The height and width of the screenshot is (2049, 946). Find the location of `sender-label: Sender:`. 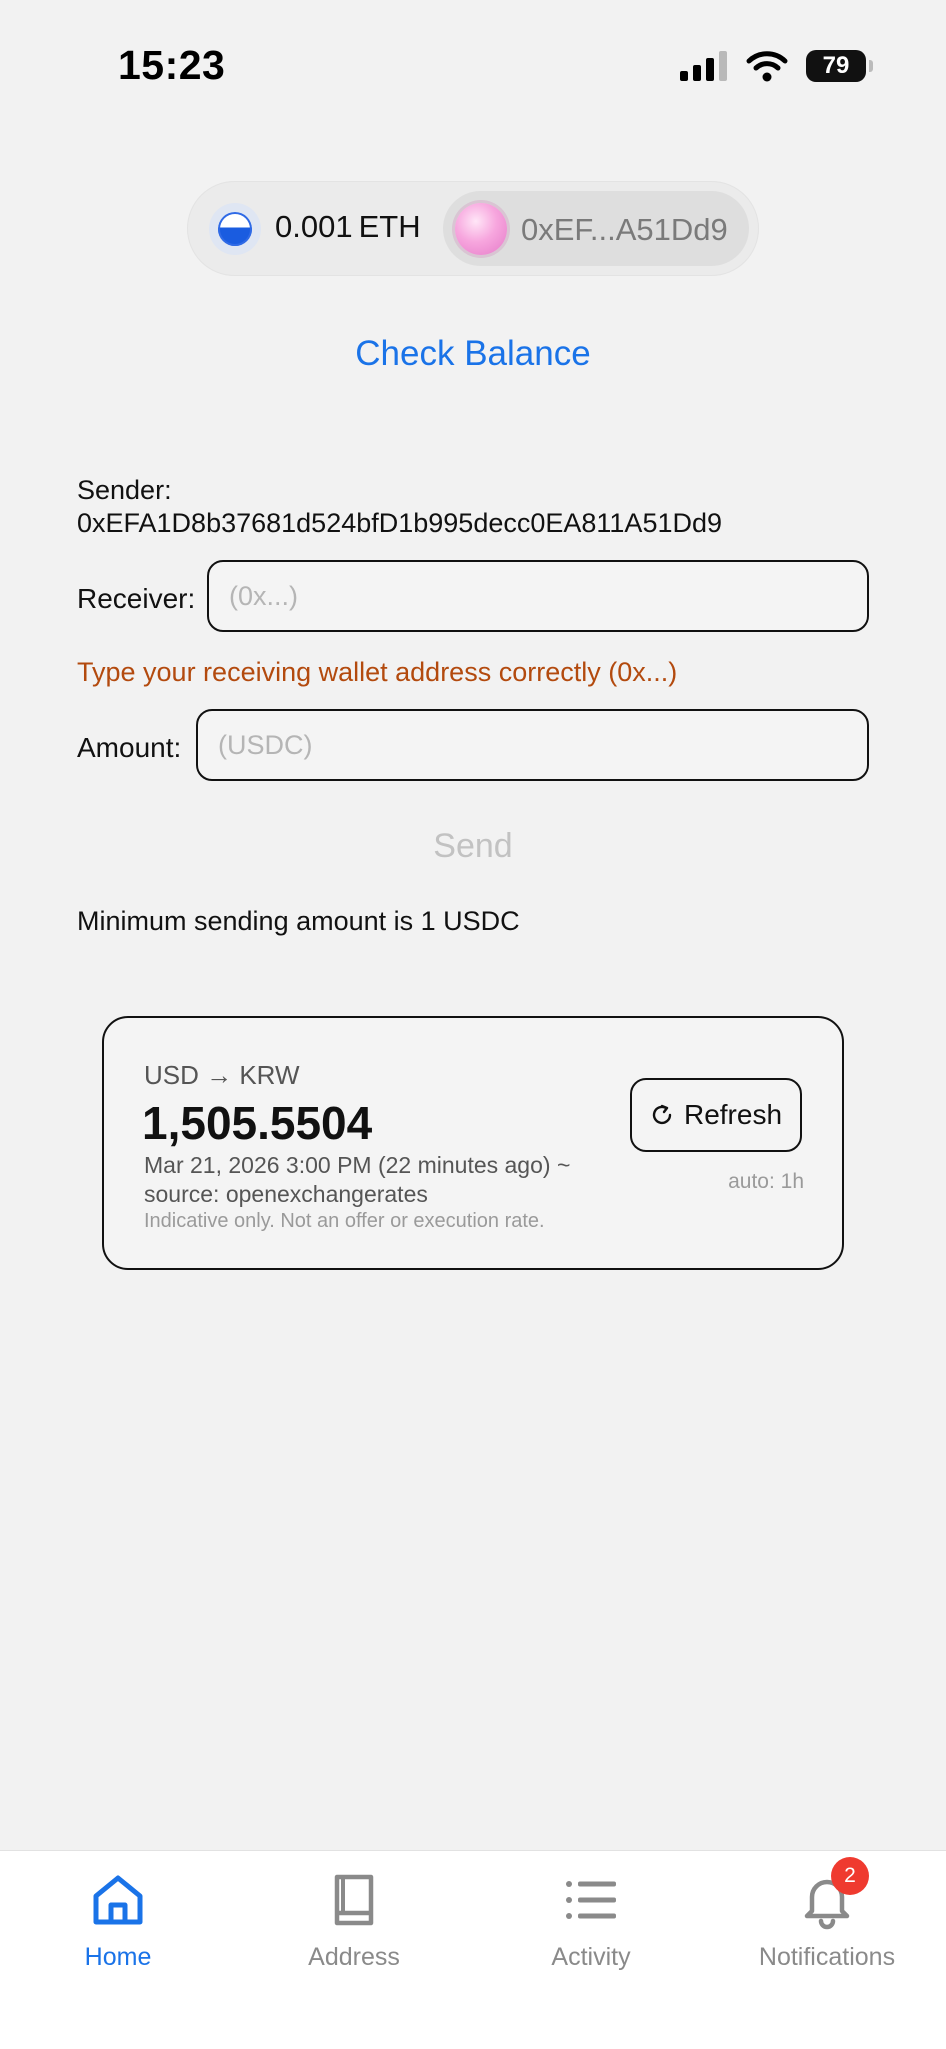

sender-label: Sender: is located at coordinates (124, 490).